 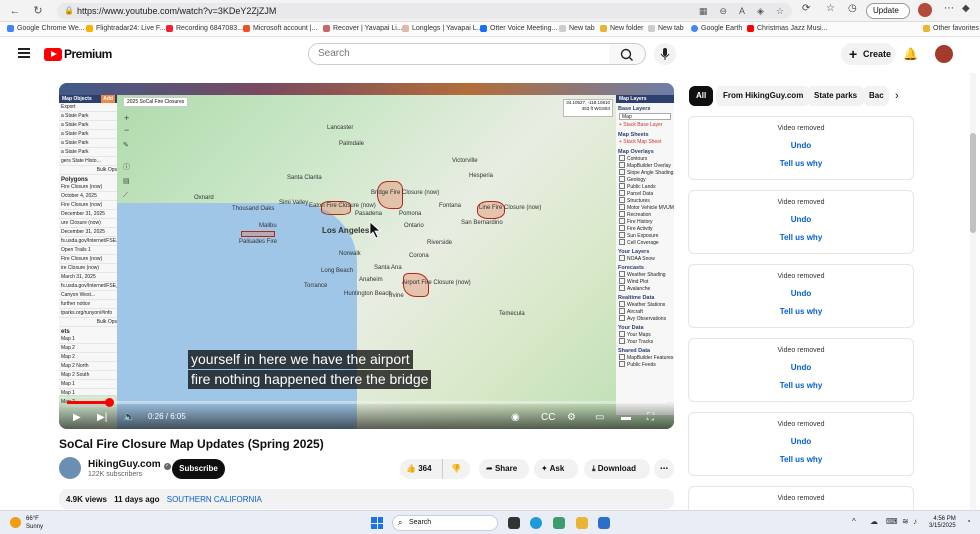 What do you see at coordinates (88, 170) in the screenshot?
I see `bulk-ops-button: Bulk Ops` at bounding box center [88, 170].